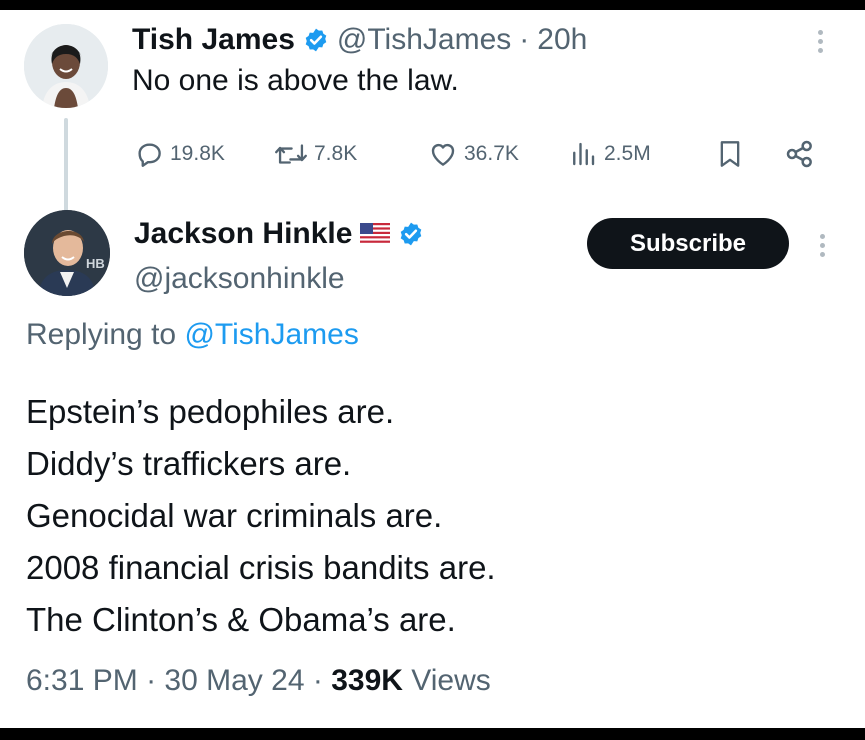 This screenshot has width=865, height=740. What do you see at coordinates (688, 243) in the screenshot?
I see `subscribe-button: Subscribe` at bounding box center [688, 243].